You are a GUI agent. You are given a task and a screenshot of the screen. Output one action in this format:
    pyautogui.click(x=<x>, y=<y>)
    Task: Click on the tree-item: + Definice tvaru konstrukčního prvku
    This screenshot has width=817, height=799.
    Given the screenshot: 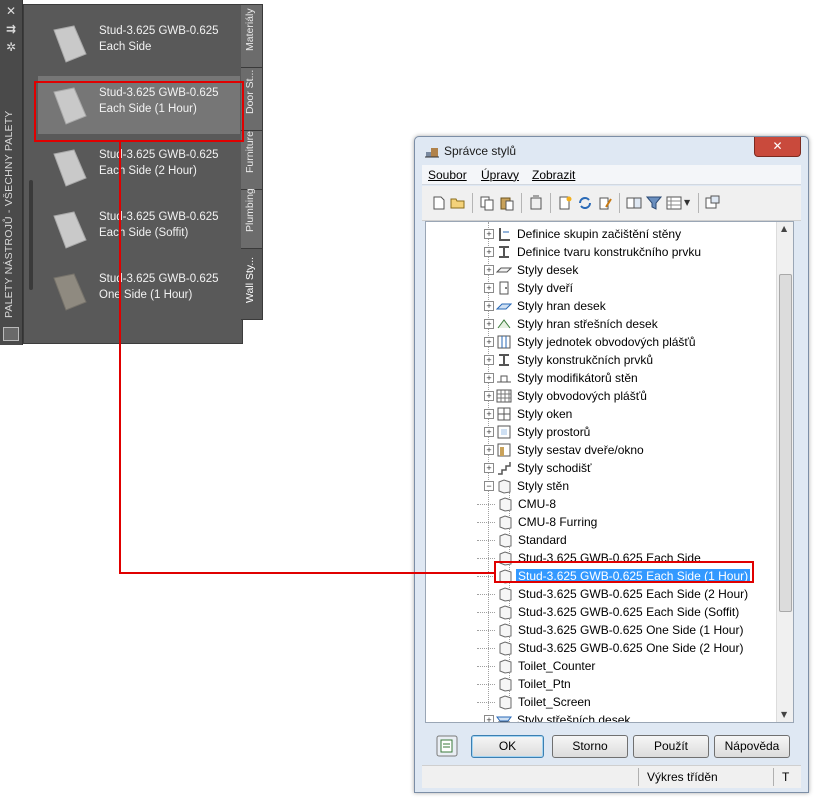 What is the action you would take?
    pyautogui.click(x=622, y=252)
    